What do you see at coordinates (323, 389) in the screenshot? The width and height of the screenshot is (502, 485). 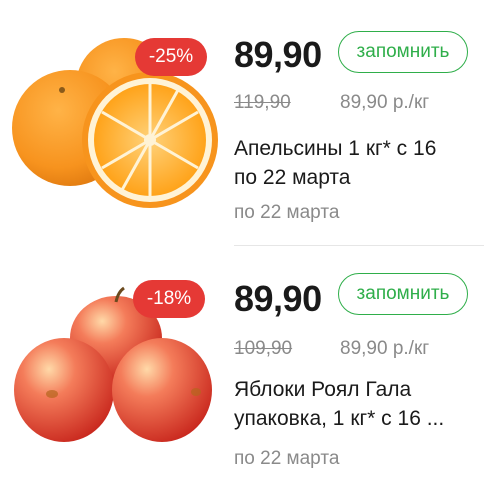 I see `product-title-line: Яблоки Роял Гала` at bounding box center [323, 389].